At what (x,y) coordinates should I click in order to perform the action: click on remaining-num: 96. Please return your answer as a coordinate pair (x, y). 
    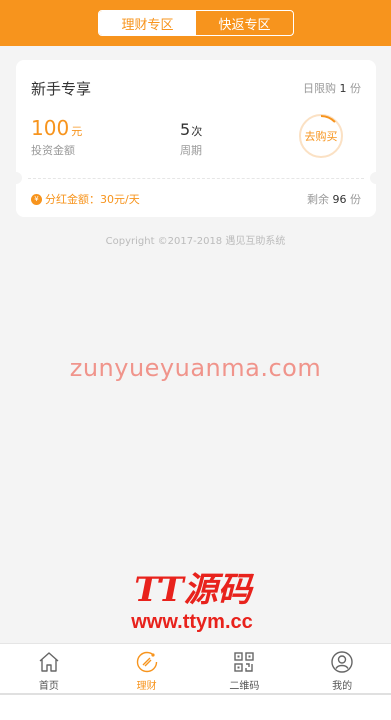
    Looking at the image, I should click on (339, 199).